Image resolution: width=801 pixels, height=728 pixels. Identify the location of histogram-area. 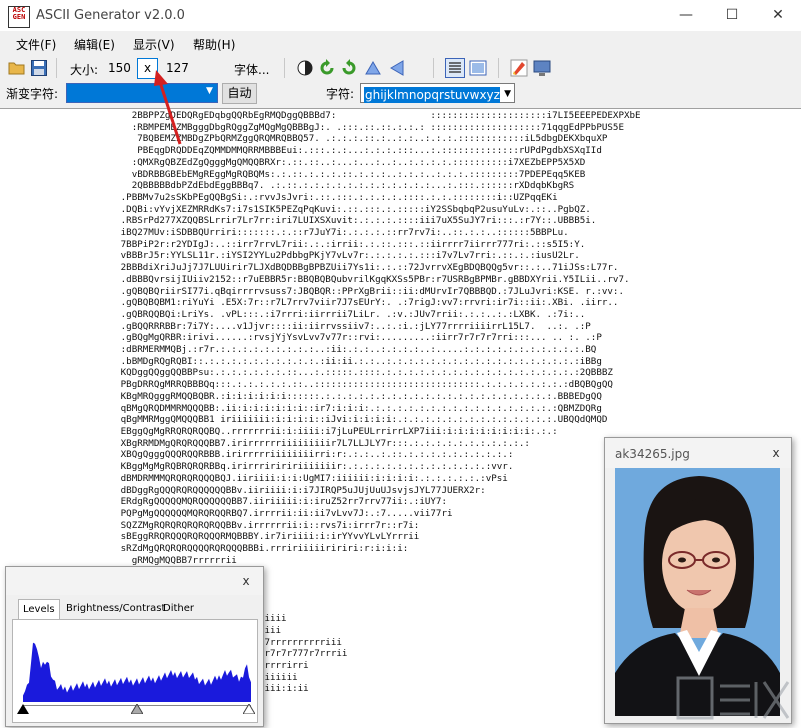
(137, 672).